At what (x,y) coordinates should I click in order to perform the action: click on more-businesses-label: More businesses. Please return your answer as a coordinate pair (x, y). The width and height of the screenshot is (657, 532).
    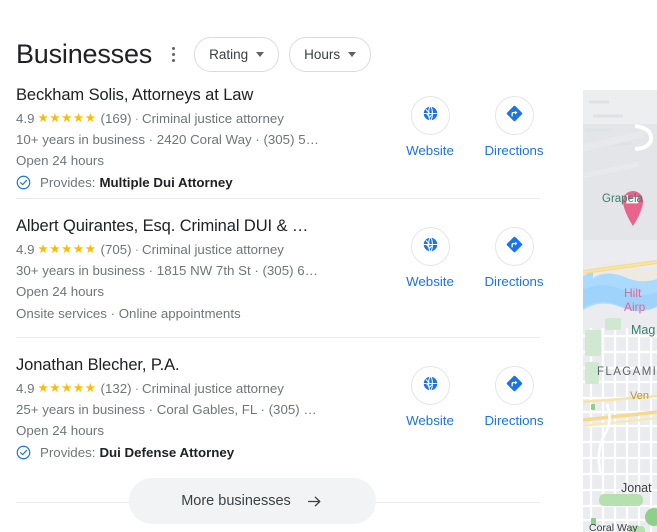
    Looking at the image, I should click on (236, 501).